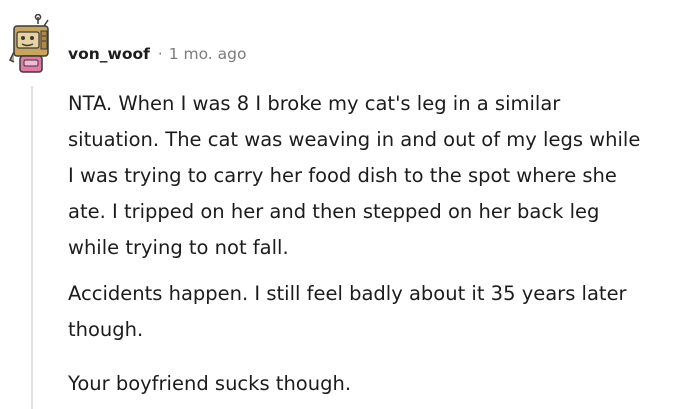  What do you see at coordinates (28, 43) in the screenshot?
I see `robot-box-avatar-icon` at bounding box center [28, 43].